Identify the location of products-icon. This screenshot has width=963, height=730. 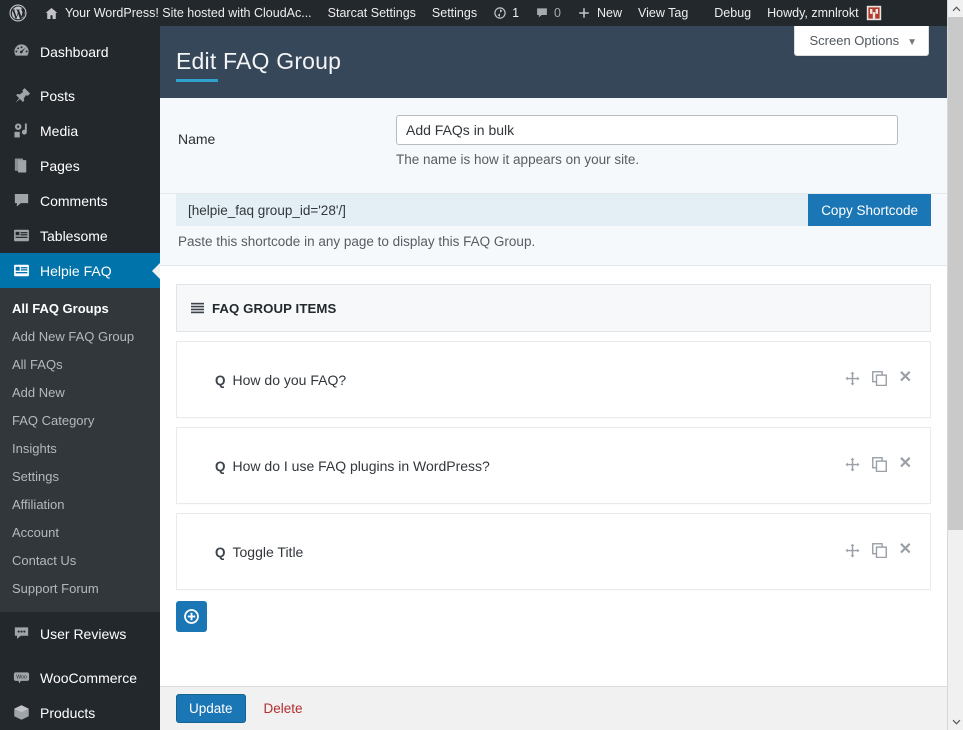
(21, 713).